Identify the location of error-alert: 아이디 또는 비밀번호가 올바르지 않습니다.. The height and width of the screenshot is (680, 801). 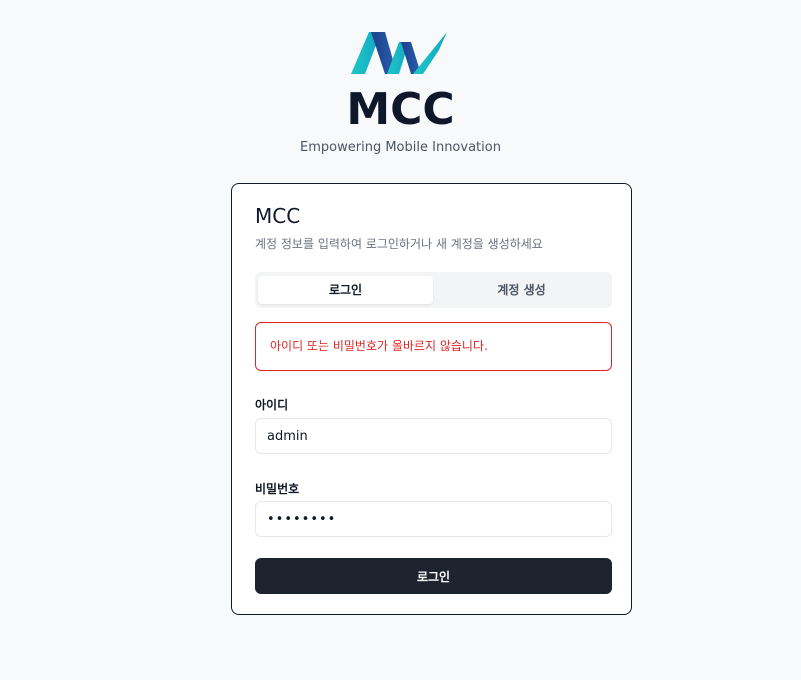
(433, 346).